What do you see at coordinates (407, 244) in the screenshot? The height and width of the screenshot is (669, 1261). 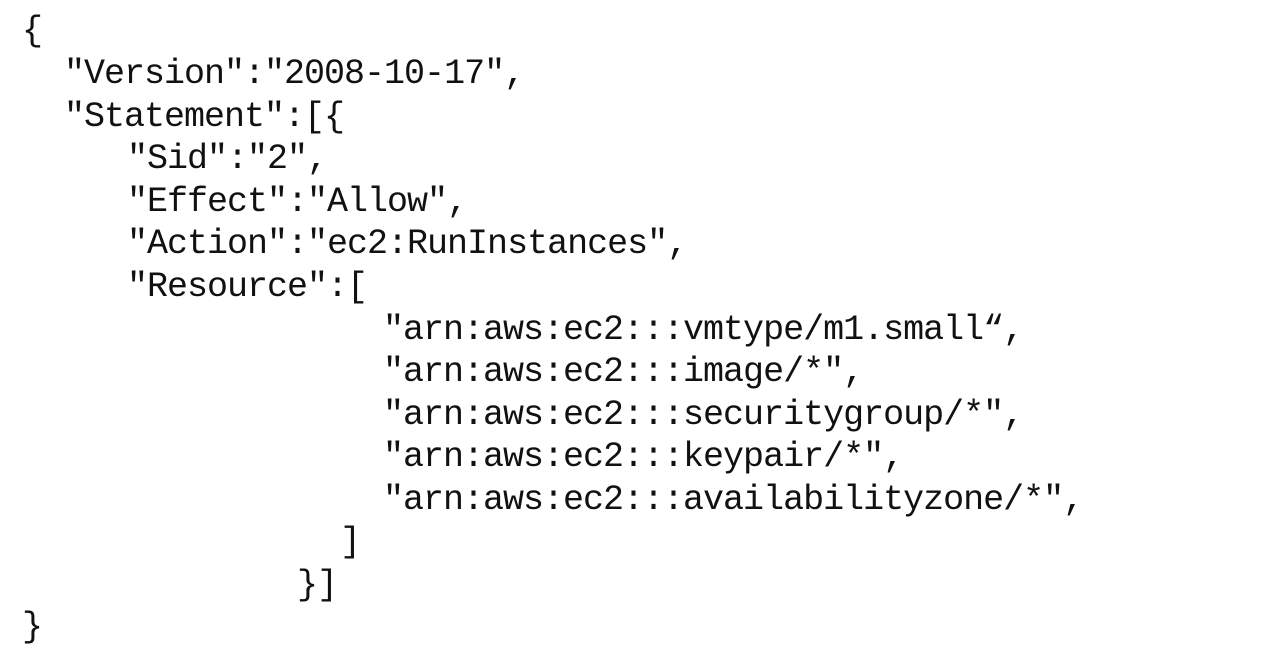 I see `code-line-action: "Action":"ec2:RunInstances",` at bounding box center [407, 244].